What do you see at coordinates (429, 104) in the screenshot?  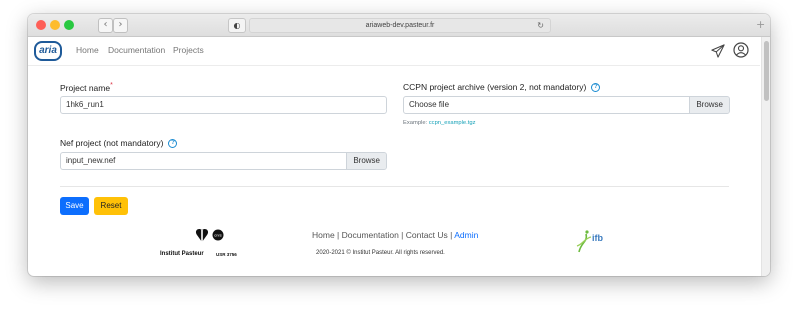 I see `ccpn-file-value: Choose file` at bounding box center [429, 104].